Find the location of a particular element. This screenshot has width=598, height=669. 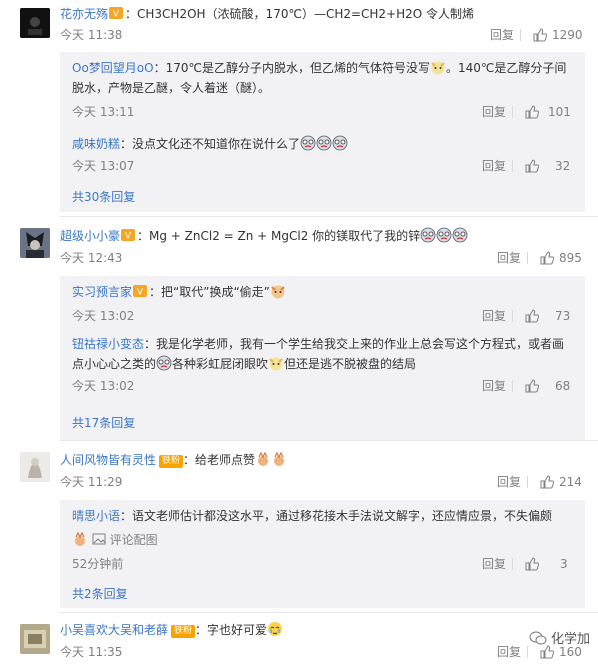

reply-text-line2: 脱水，产物是乙醚，令人着迷（醚）。 is located at coordinates (171, 88).